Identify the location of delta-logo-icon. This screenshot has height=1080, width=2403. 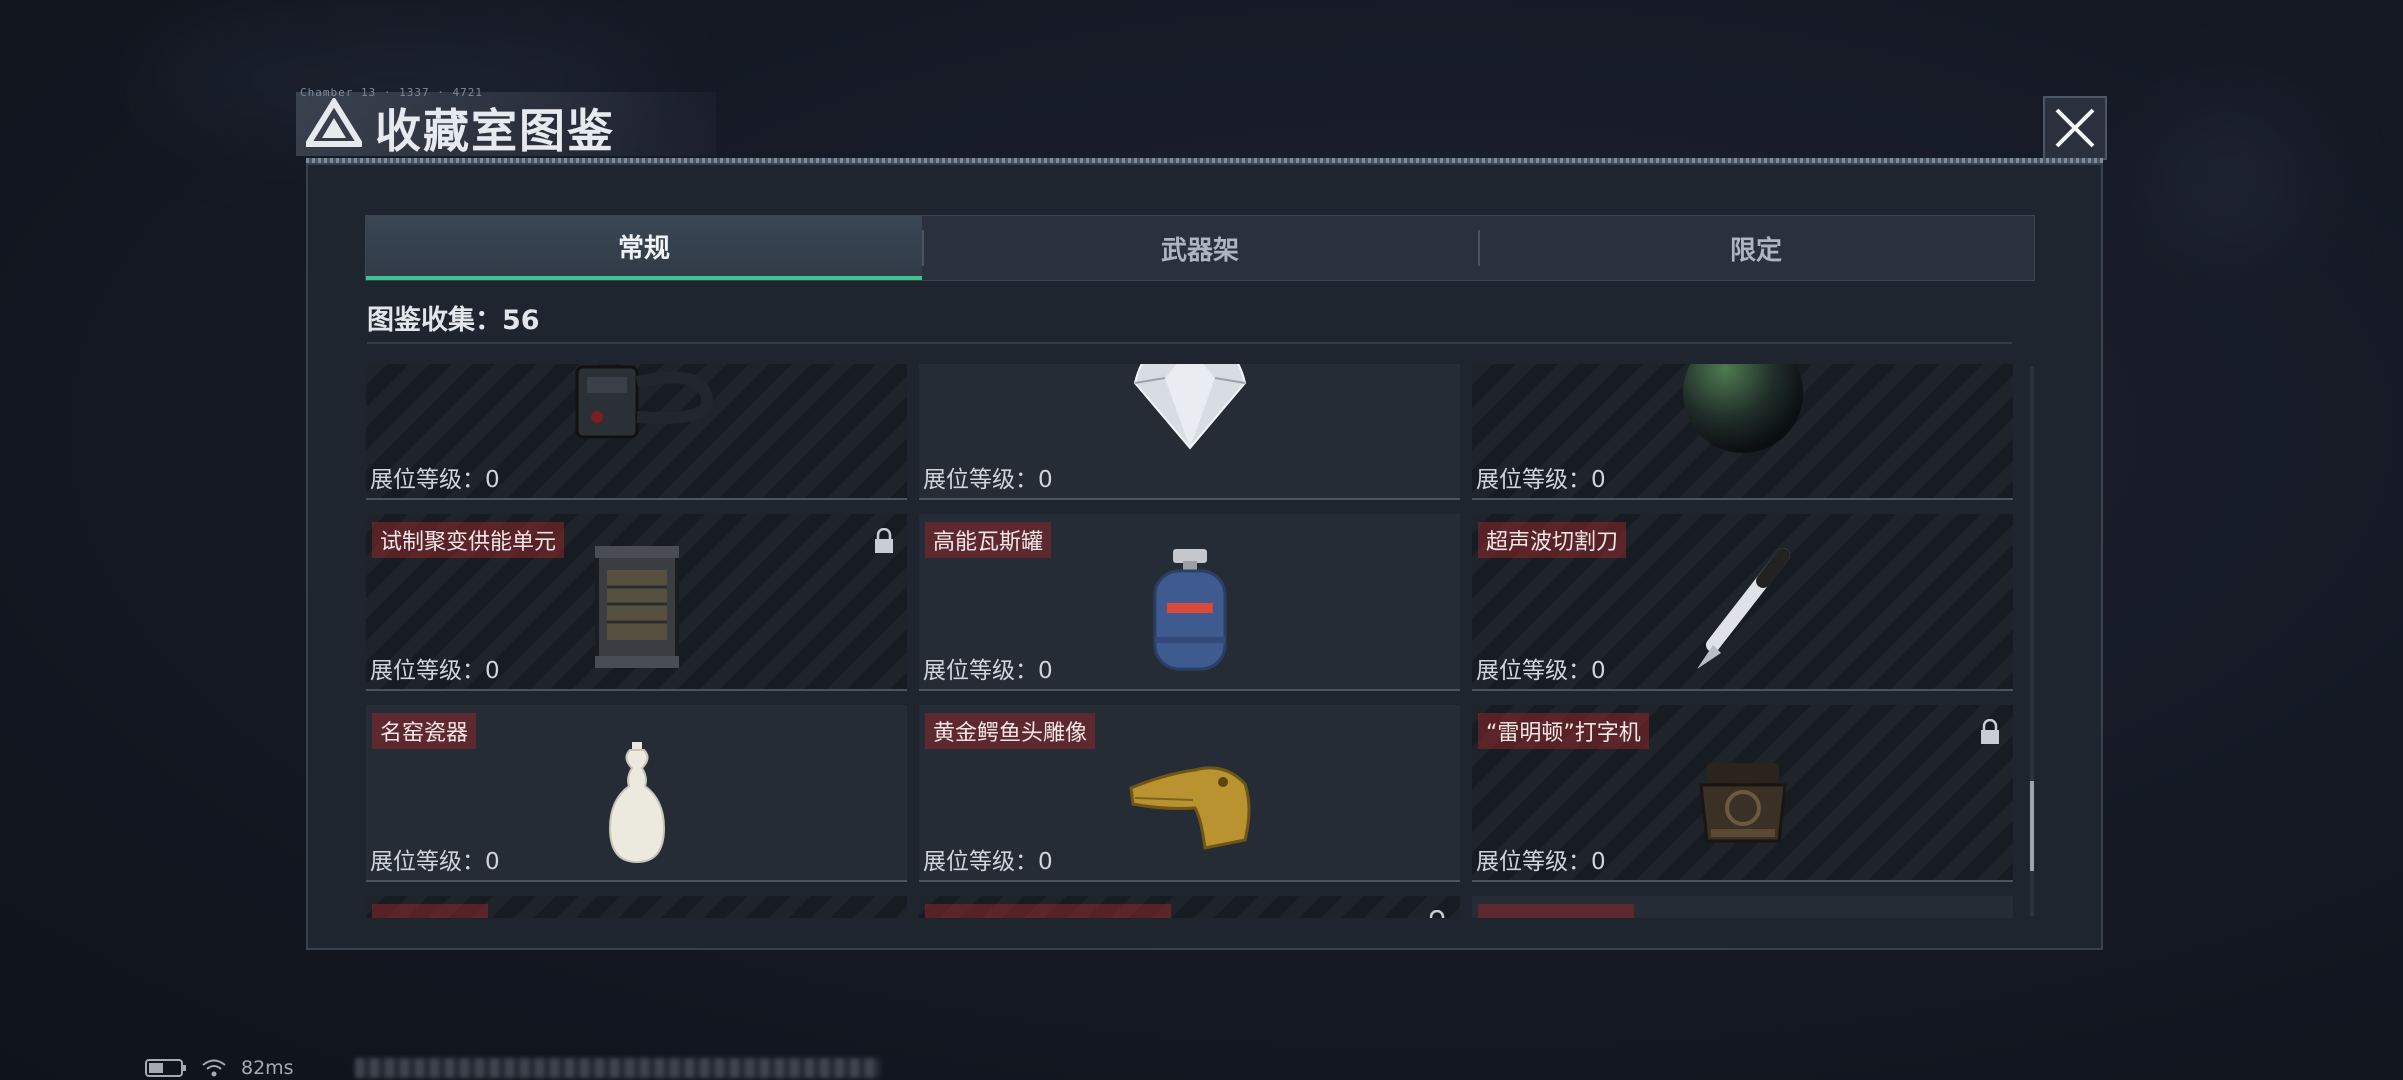
(334, 122).